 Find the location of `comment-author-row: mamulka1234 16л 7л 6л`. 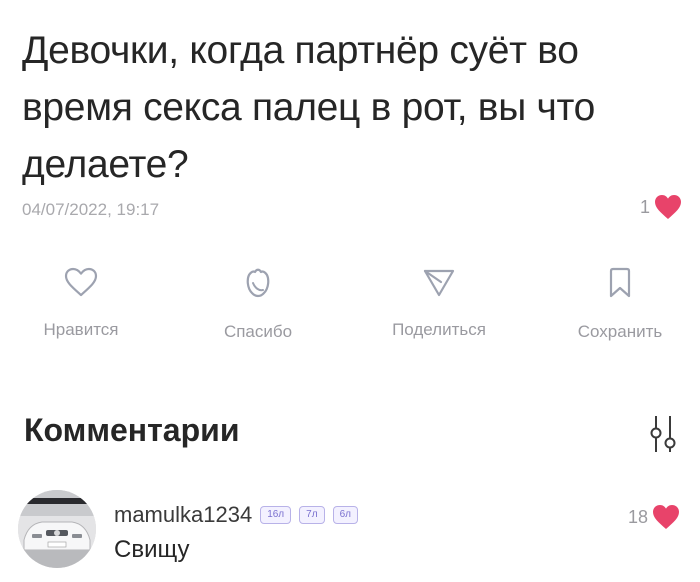

comment-author-row: mamulka1234 16л 7л 6л is located at coordinates (236, 515).